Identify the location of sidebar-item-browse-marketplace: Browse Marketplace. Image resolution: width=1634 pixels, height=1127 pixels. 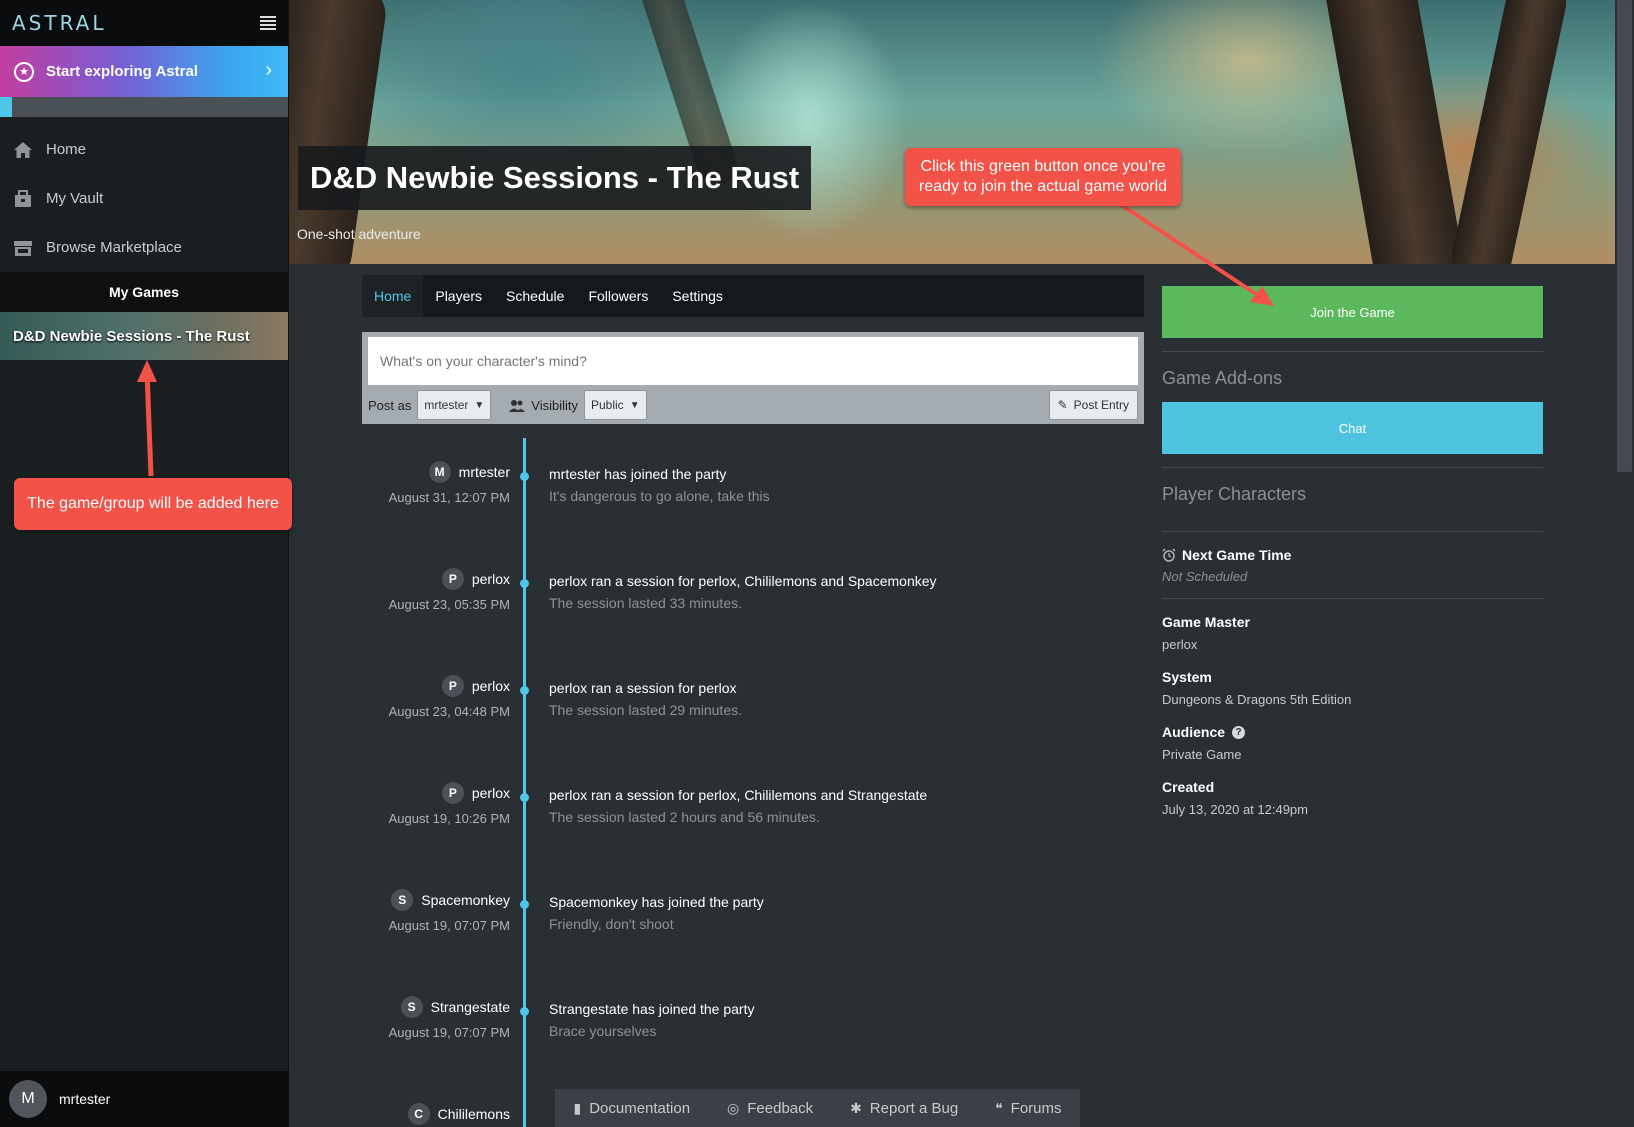
(144, 247).